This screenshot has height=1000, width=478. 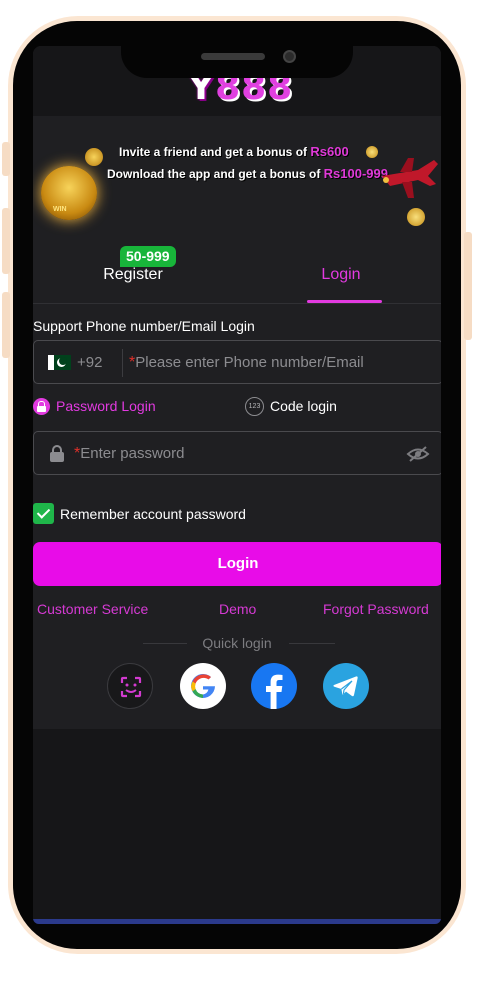 I want to click on tab-login: Login, so click(x=341, y=275).